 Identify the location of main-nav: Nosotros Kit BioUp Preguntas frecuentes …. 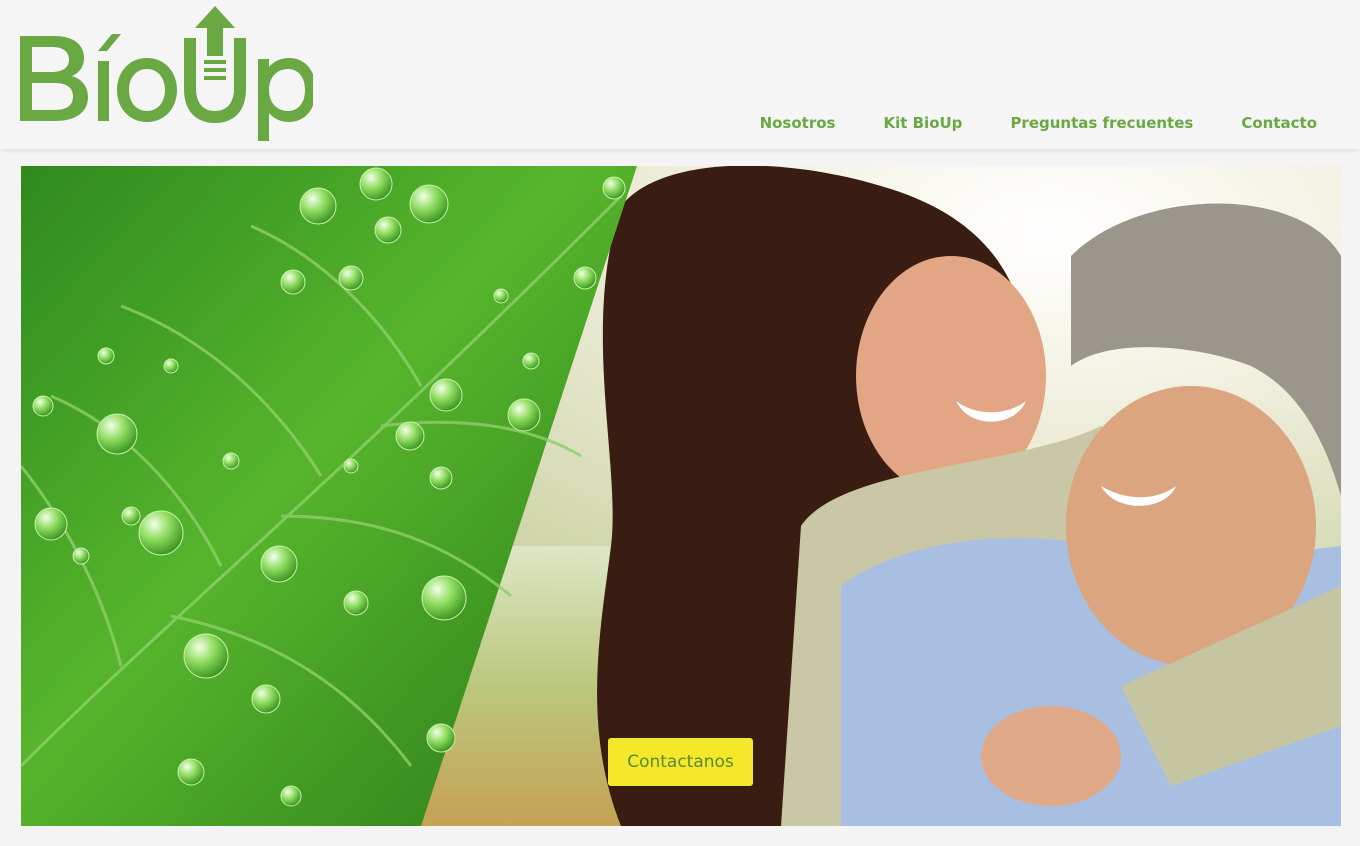
(1060, 123).